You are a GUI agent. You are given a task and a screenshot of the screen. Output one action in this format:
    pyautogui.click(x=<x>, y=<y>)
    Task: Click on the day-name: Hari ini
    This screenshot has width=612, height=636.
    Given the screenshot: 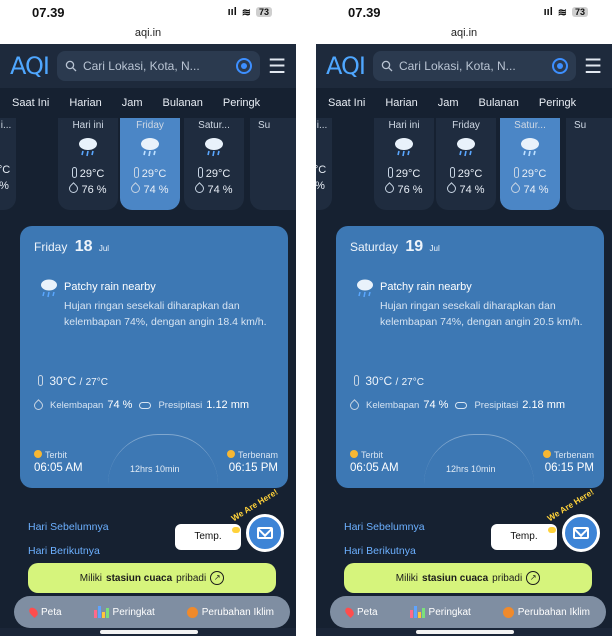 What is the action you would take?
    pyautogui.click(x=88, y=125)
    